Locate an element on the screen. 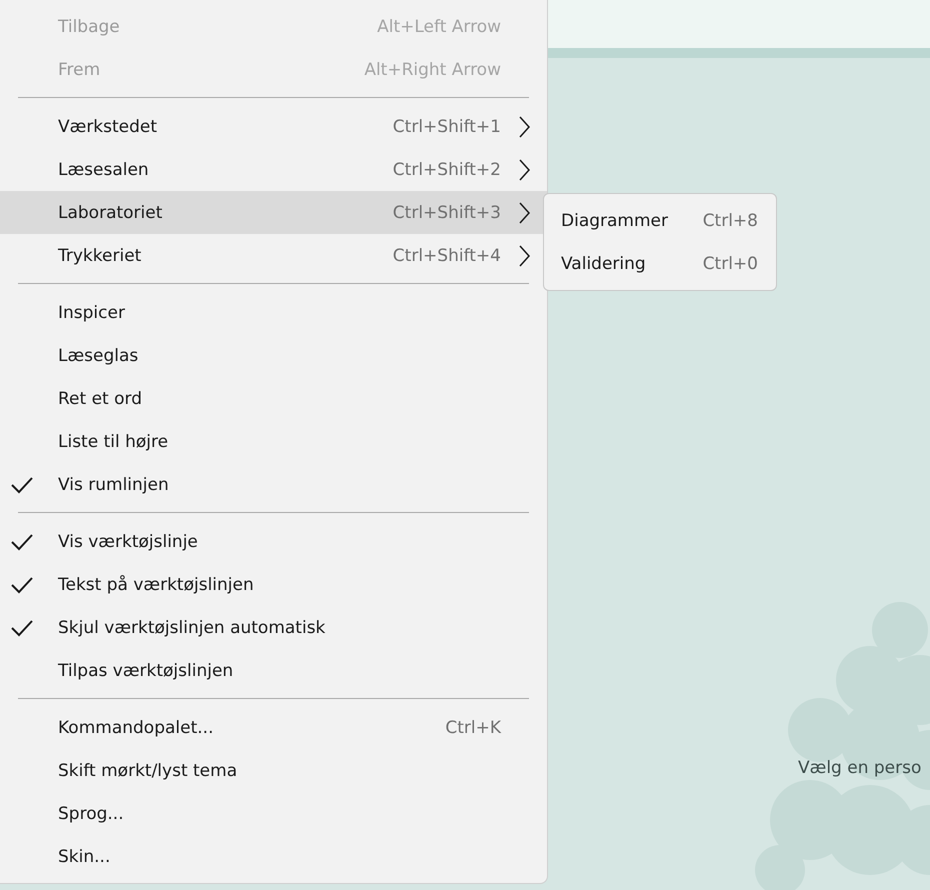 This screenshot has height=890, width=930. menu-item: Skift mørkt/lyst tema is located at coordinates (273, 770).